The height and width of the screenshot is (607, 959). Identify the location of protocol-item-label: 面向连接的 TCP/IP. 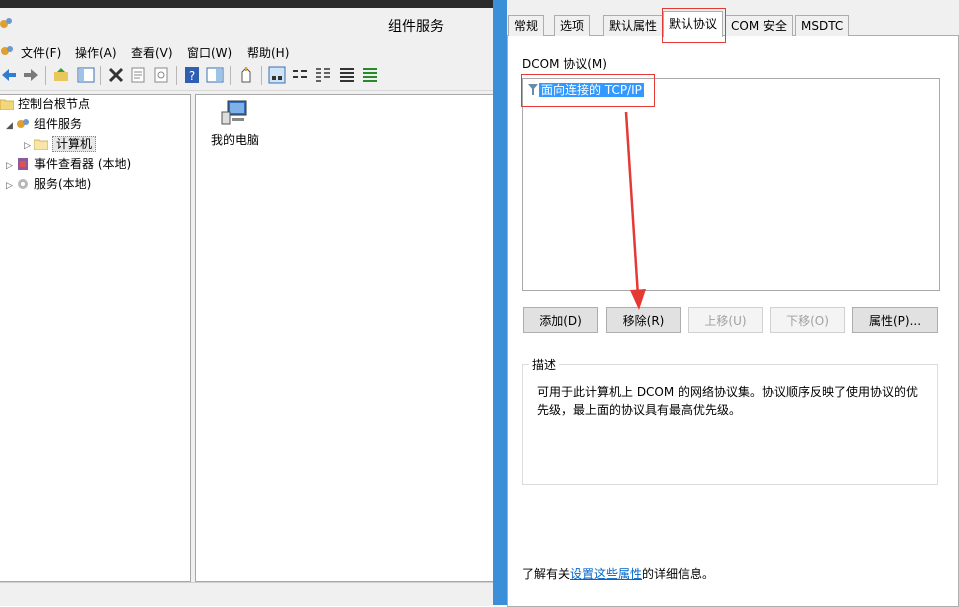
(591, 90).